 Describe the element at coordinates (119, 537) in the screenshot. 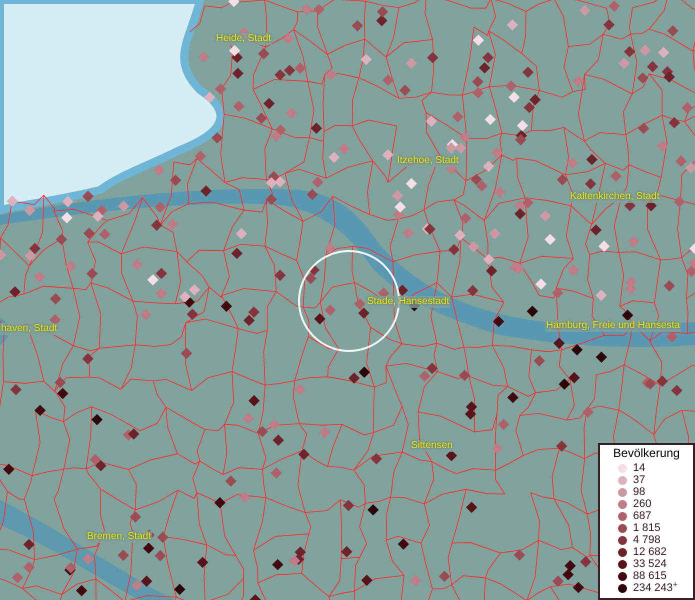

I see `place-label: Bremen, Stadt` at that location.